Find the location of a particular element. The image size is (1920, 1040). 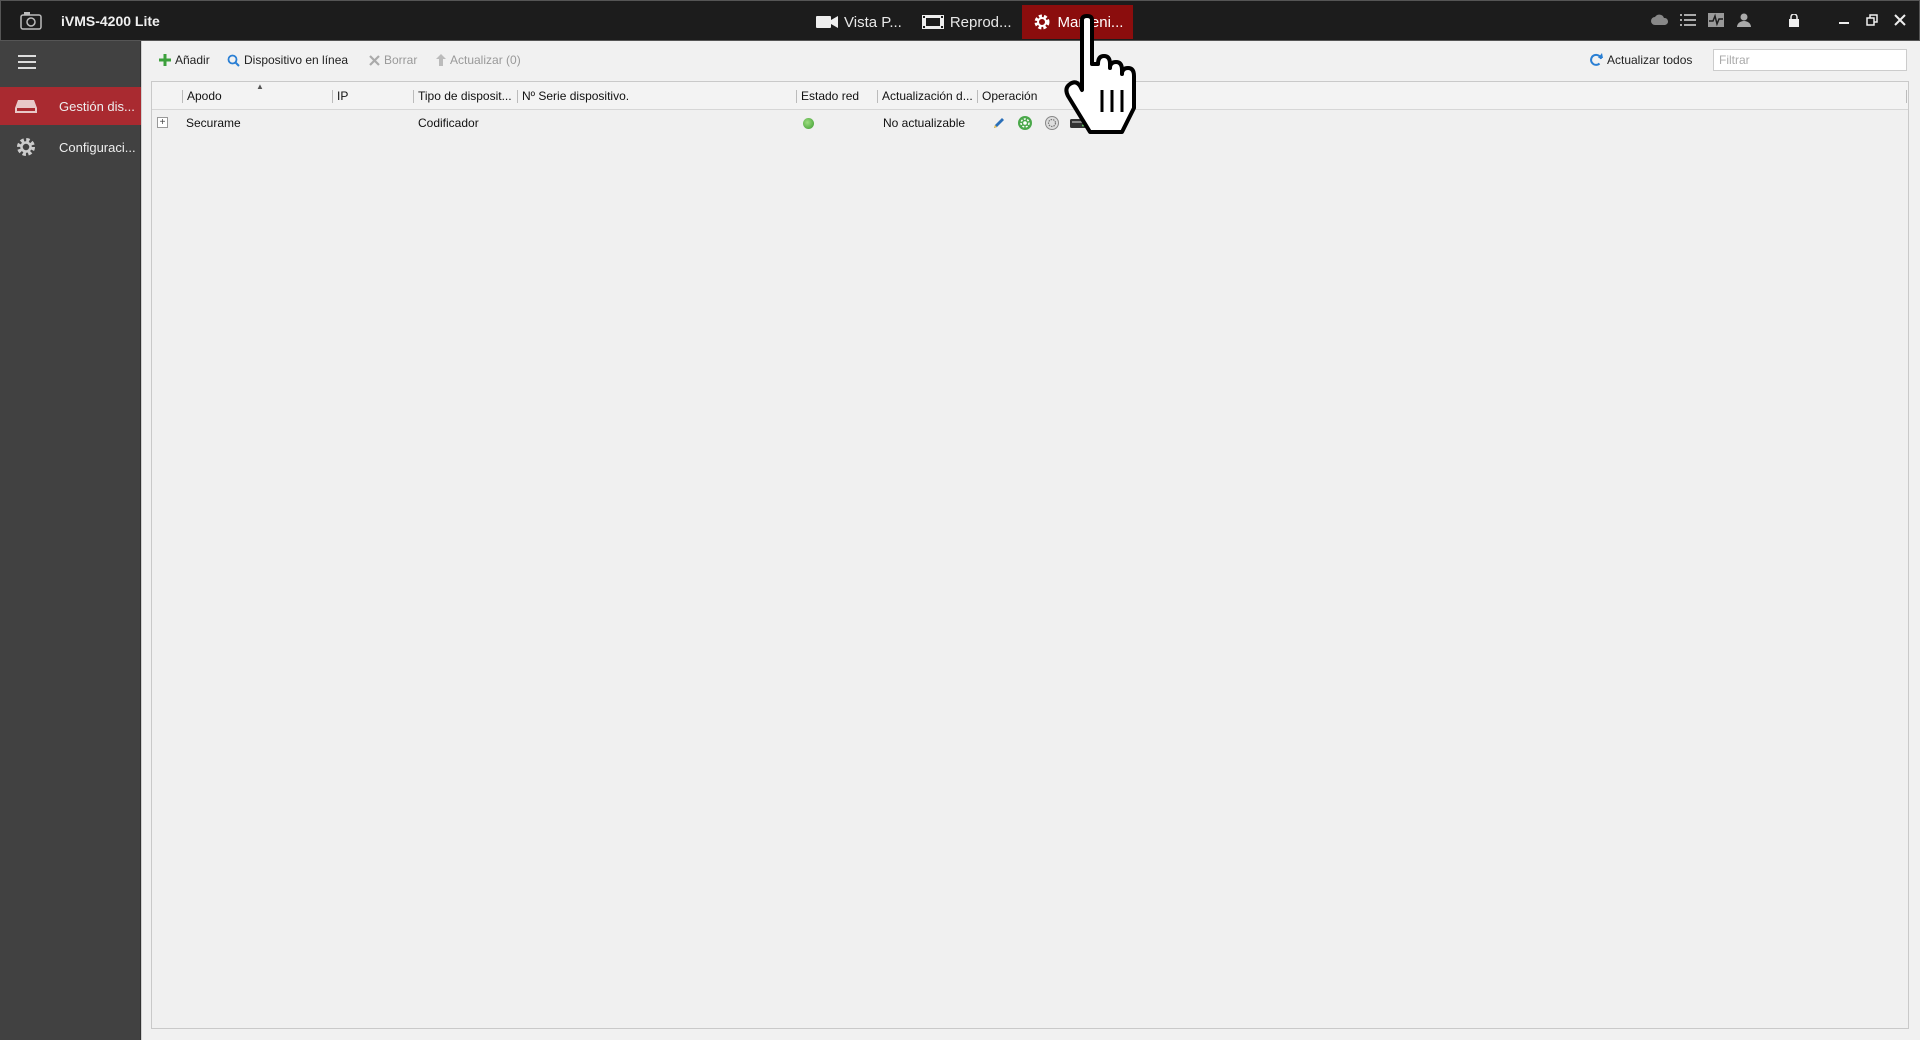

cell-nickname: Securame is located at coordinates (213, 123).